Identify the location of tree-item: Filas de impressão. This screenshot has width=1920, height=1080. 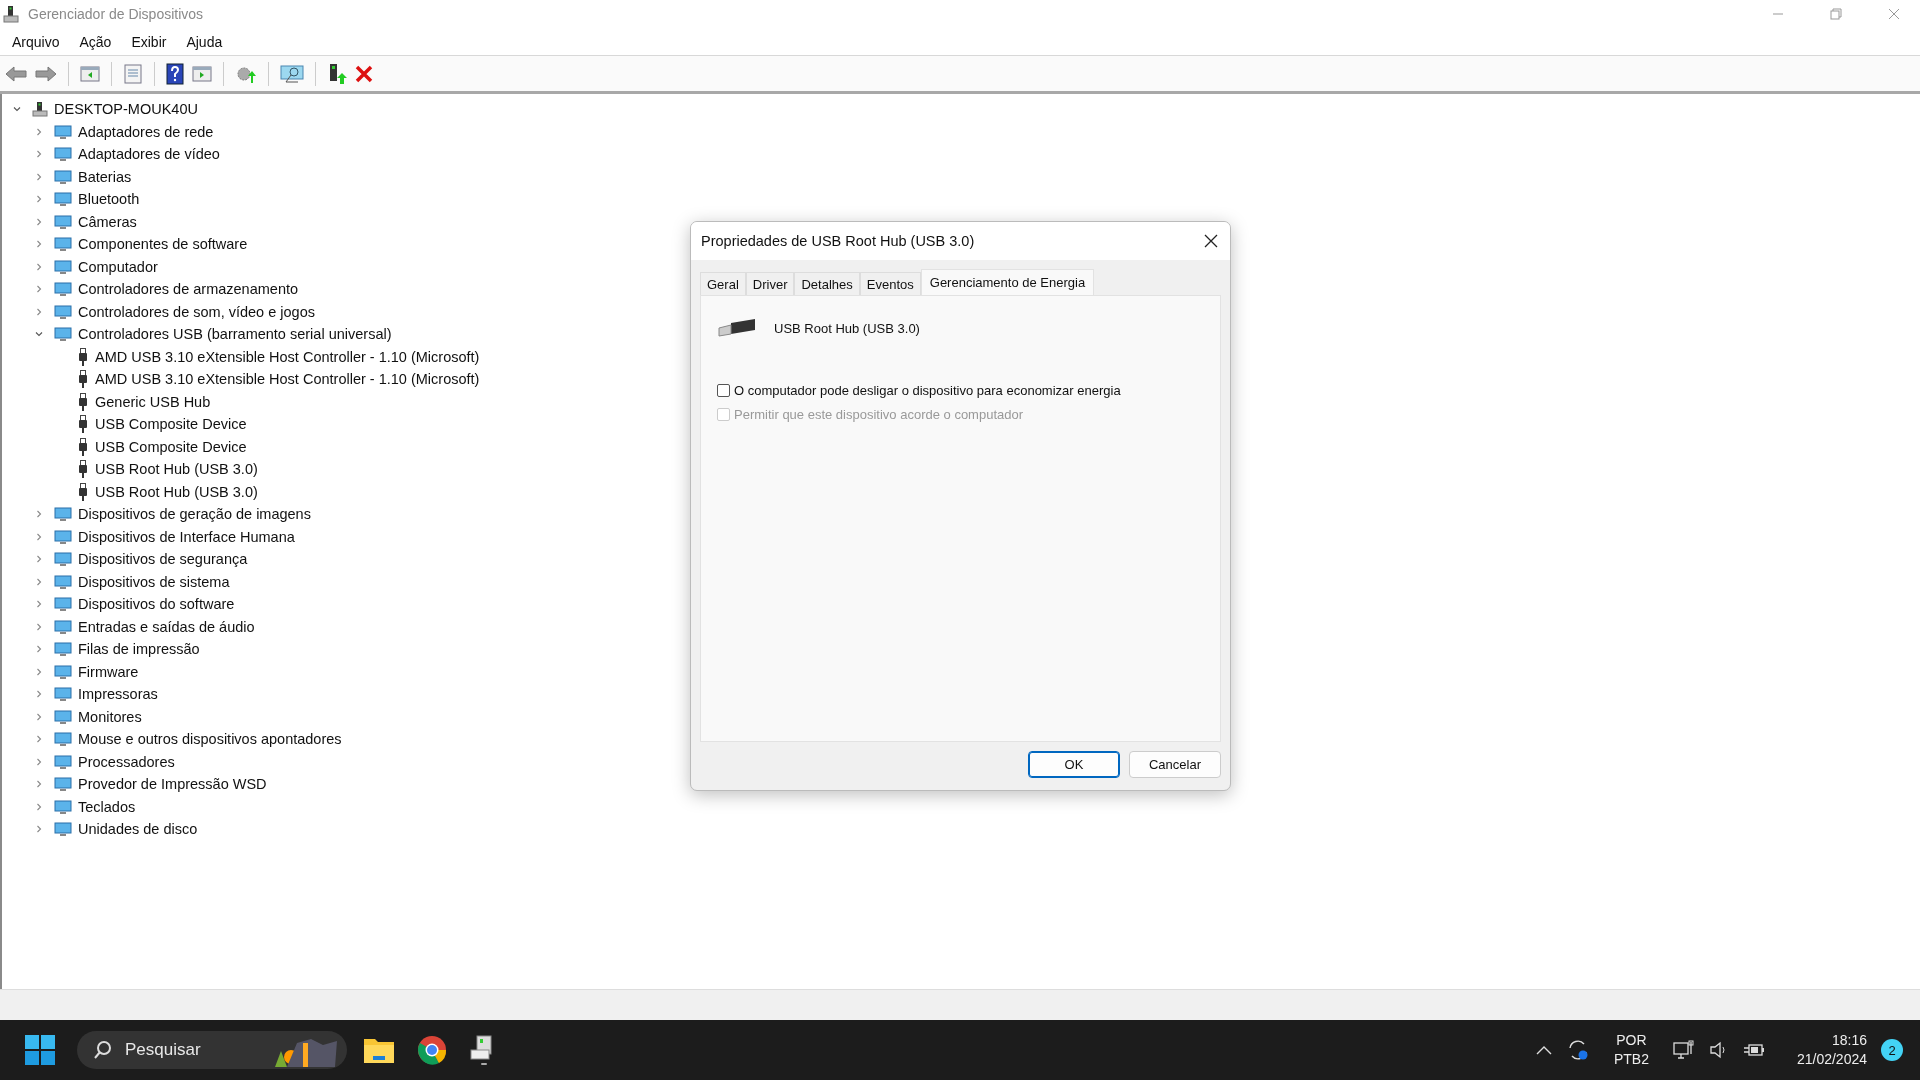
(139, 649).